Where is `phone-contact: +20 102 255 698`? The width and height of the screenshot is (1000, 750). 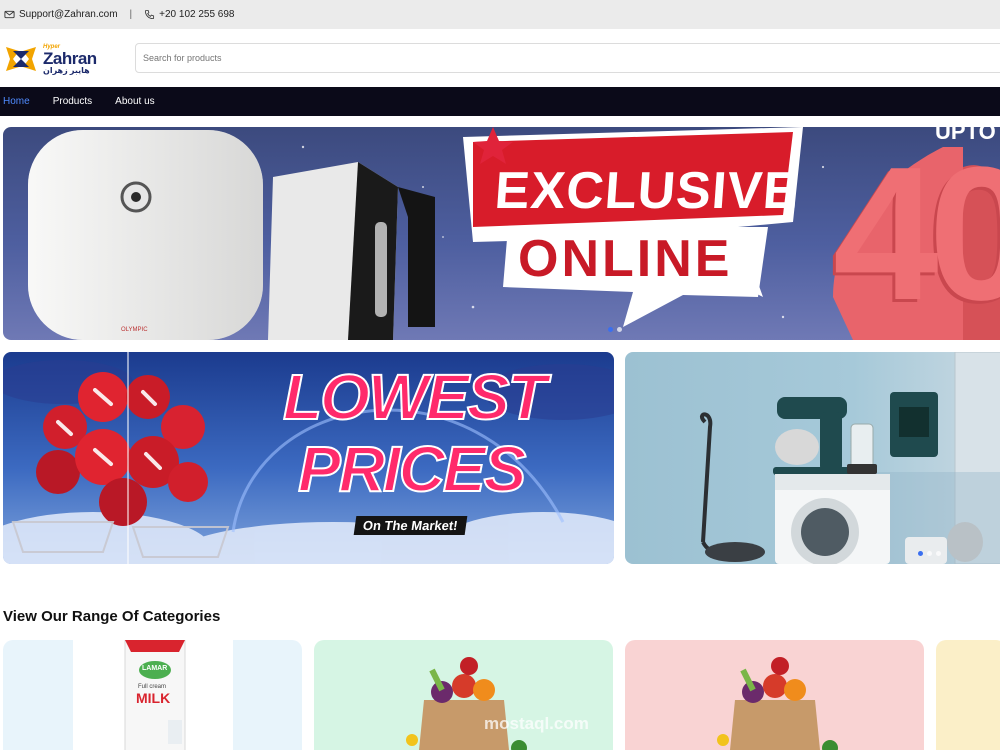
phone-contact: +20 102 255 698 is located at coordinates (189, 14).